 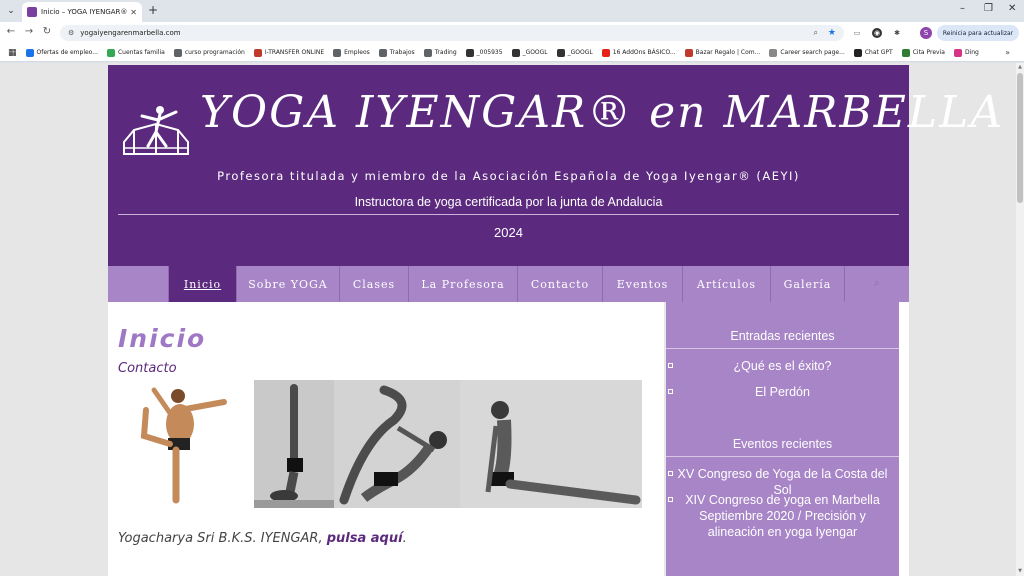 What do you see at coordinates (512, 11) in the screenshot?
I see `tab-bar: ⌄ Inicio – YOGA IYENGAR® en M ✕ + – ❐ ✕` at bounding box center [512, 11].